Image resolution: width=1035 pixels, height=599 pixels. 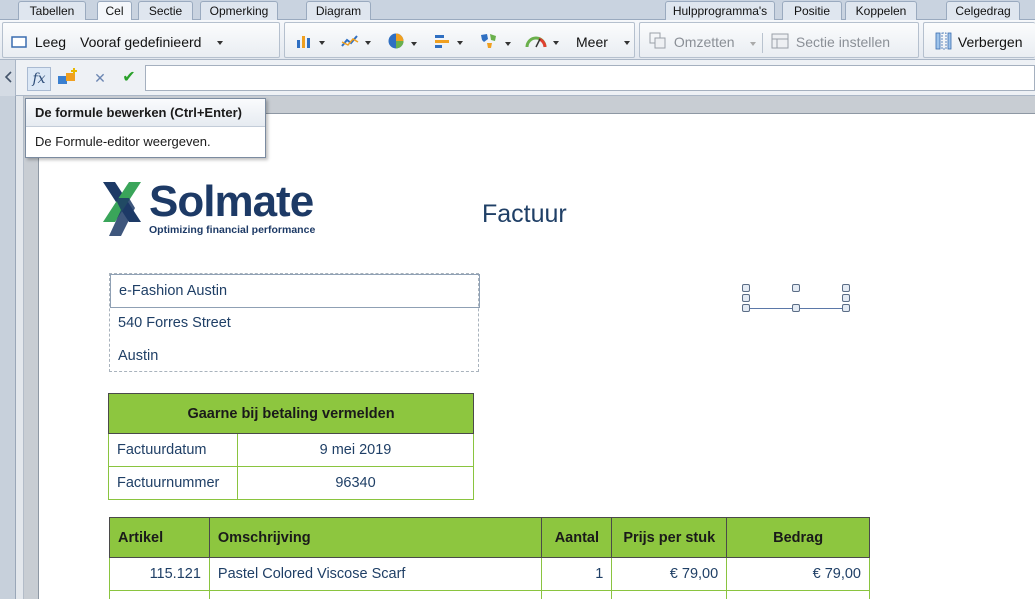 What do you see at coordinates (20, 347) in the screenshot?
I see `vertical-ruler` at bounding box center [20, 347].